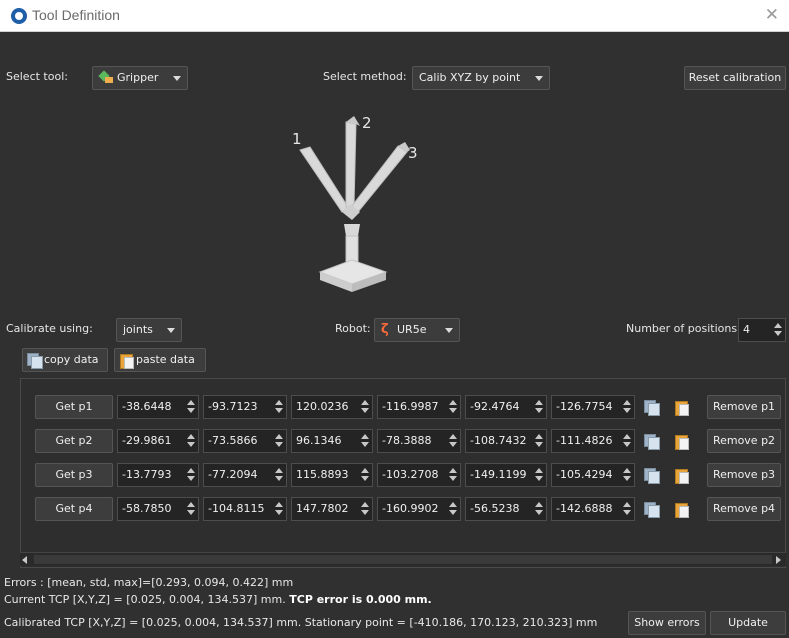  Describe the element at coordinates (355, 203) in the screenshot. I see `tcp-calibration-diagram: 1 2 3` at that location.